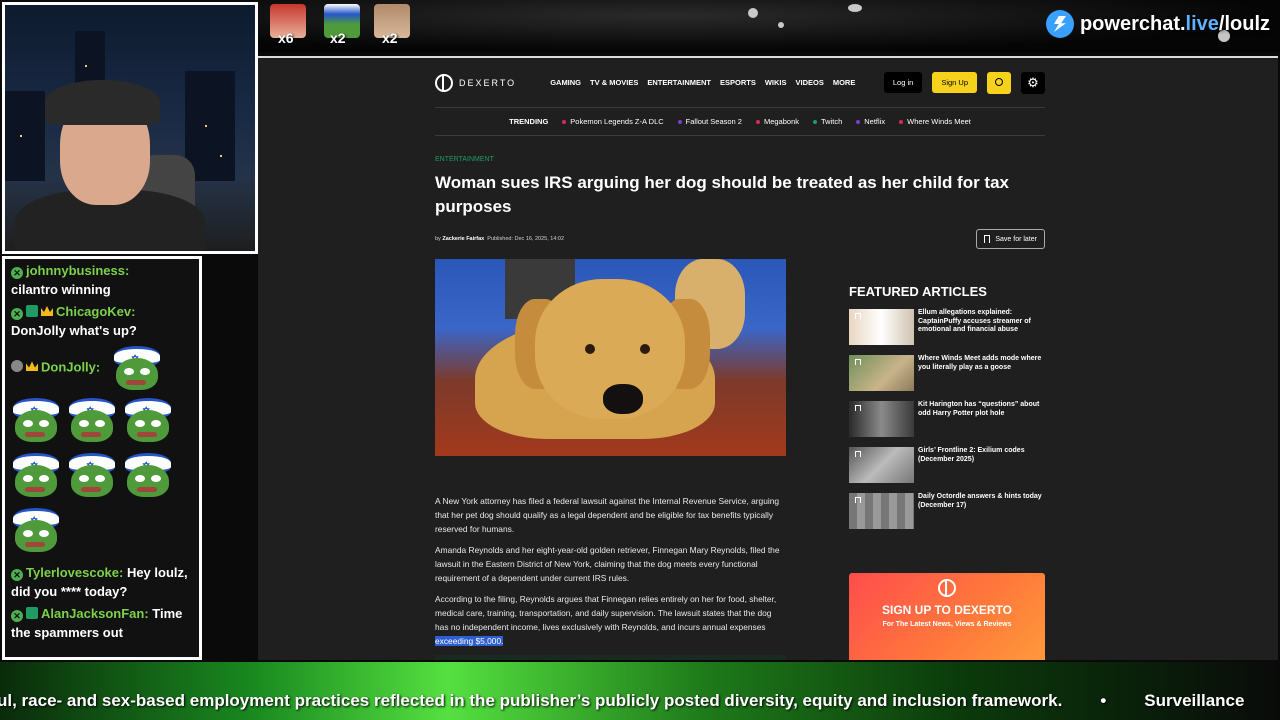 Image resolution: width=1280 pixels, height=720 pixels. What do you see at coordinates (947, 624) in the screenshot?
I see `signup-card-subtitle: For The Latest News, Views & Reviews` at bounding box center [947, 624].